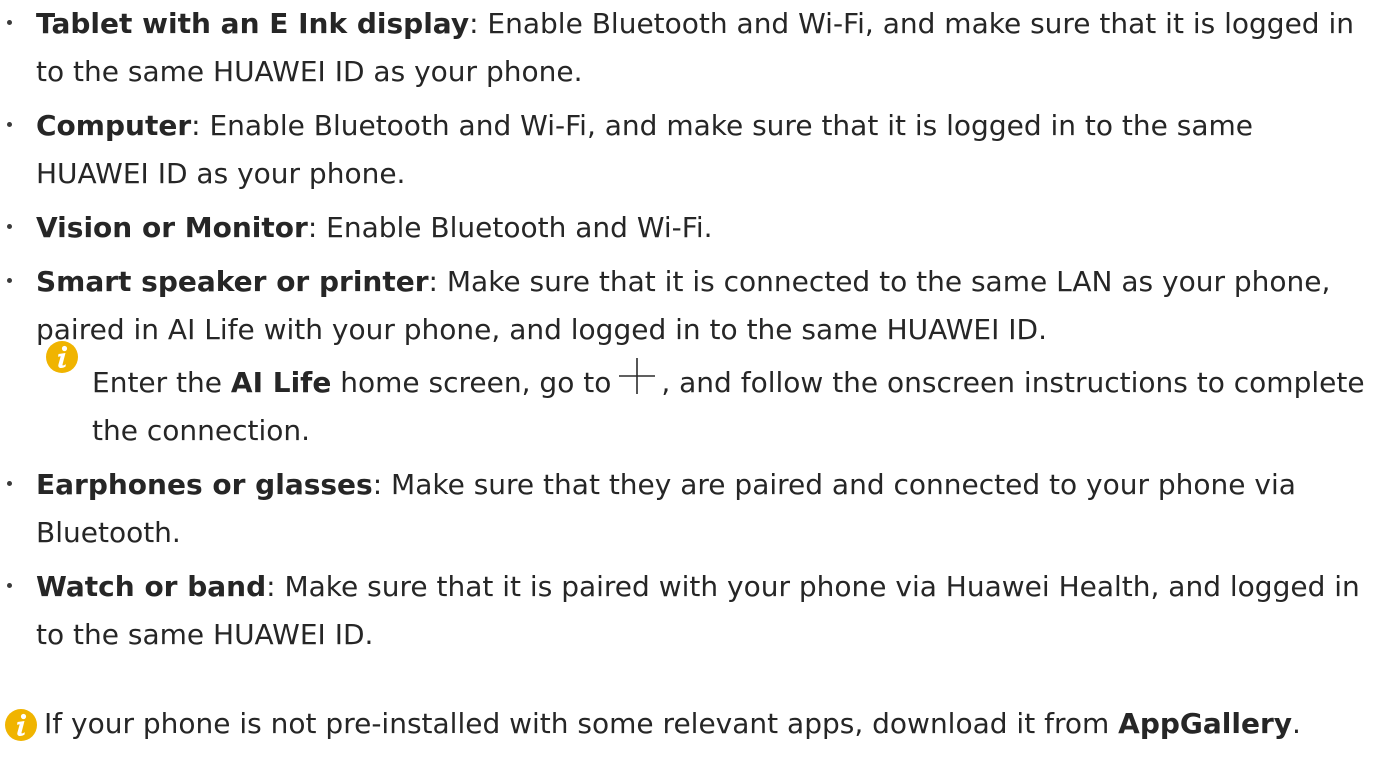  What do you see at coordinates (172, 227) in the screenshot?
I see `item-term: Vision or Monitor` at bounding box center [172, 227].